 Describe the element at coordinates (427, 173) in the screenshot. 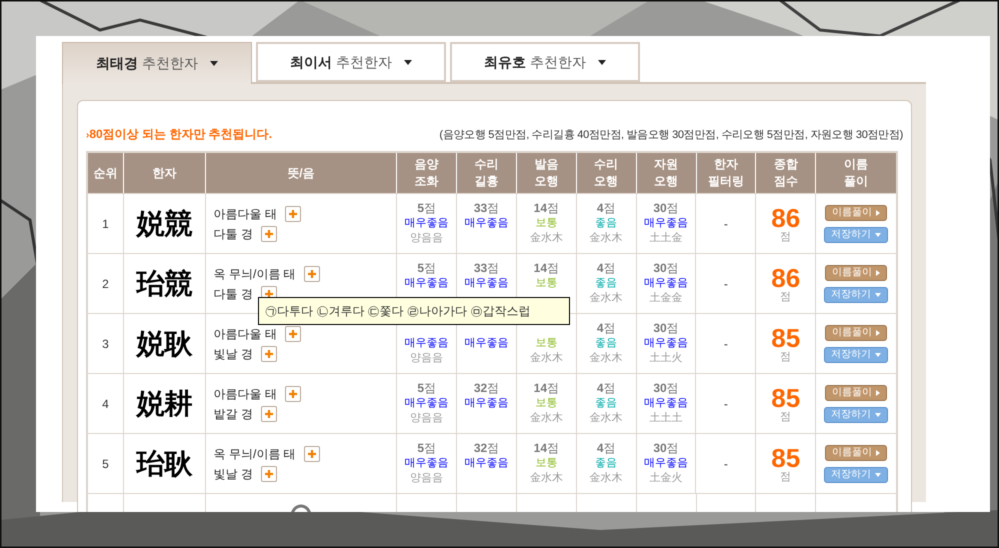

I see `column-header: 음양 조화` at that location.